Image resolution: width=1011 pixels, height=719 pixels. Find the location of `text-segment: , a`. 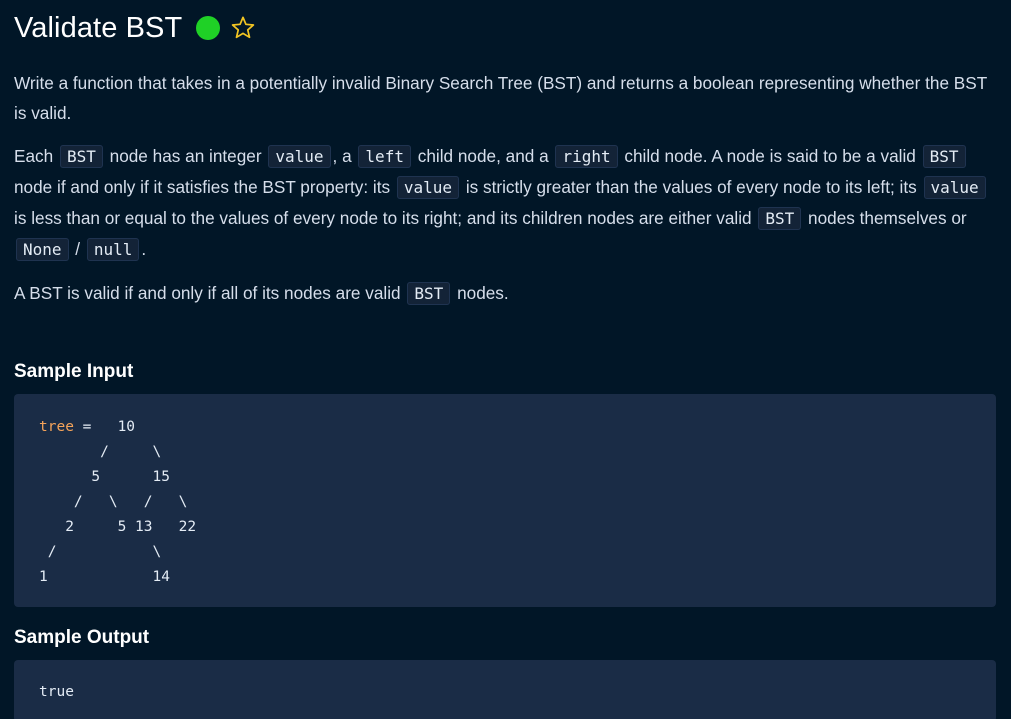

text-segment: , a is located at coordinates (344, 156).